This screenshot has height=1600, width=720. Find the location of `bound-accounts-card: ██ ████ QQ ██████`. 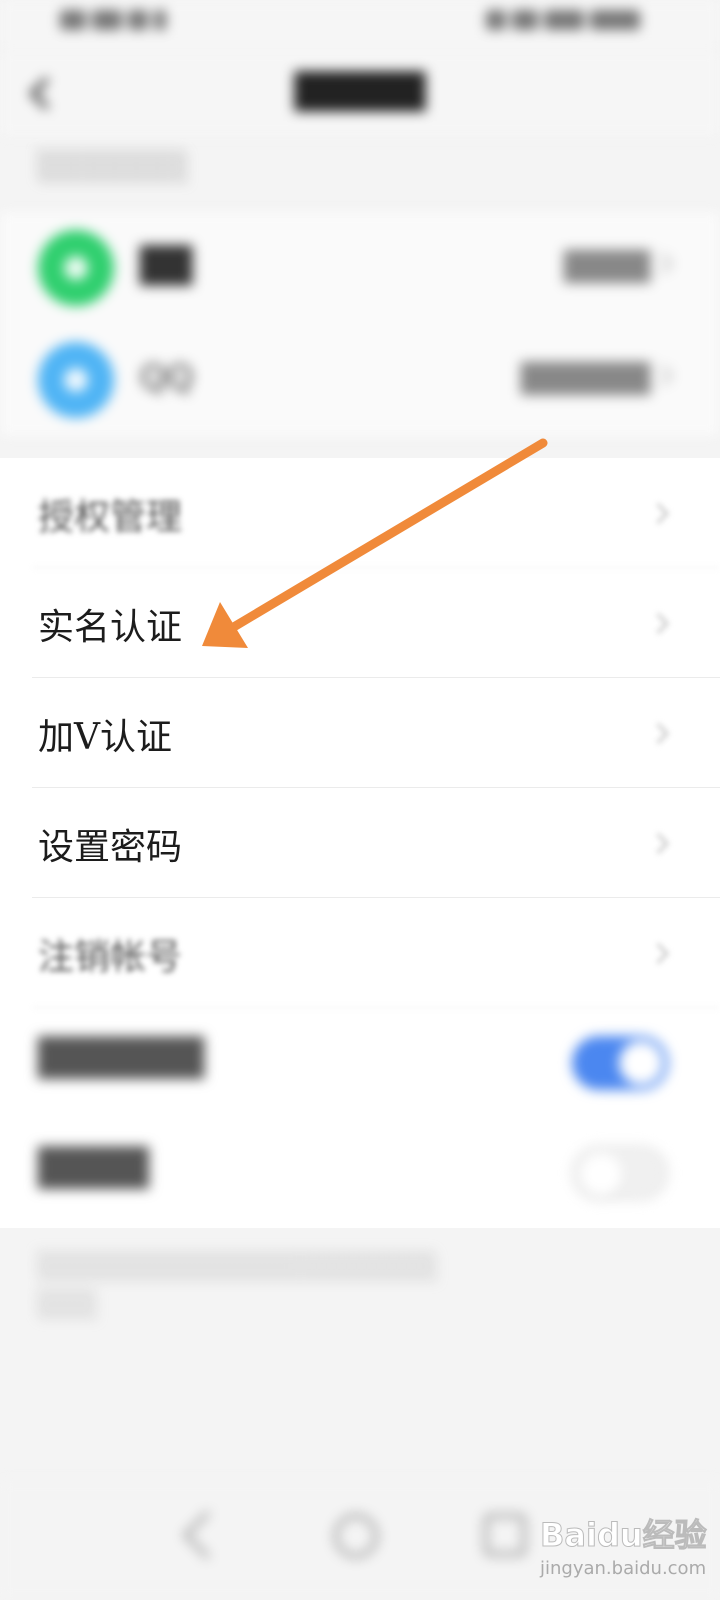

bound-accounts-card: ██ ████ QQ ██████ is located at coordinates (360, 324).